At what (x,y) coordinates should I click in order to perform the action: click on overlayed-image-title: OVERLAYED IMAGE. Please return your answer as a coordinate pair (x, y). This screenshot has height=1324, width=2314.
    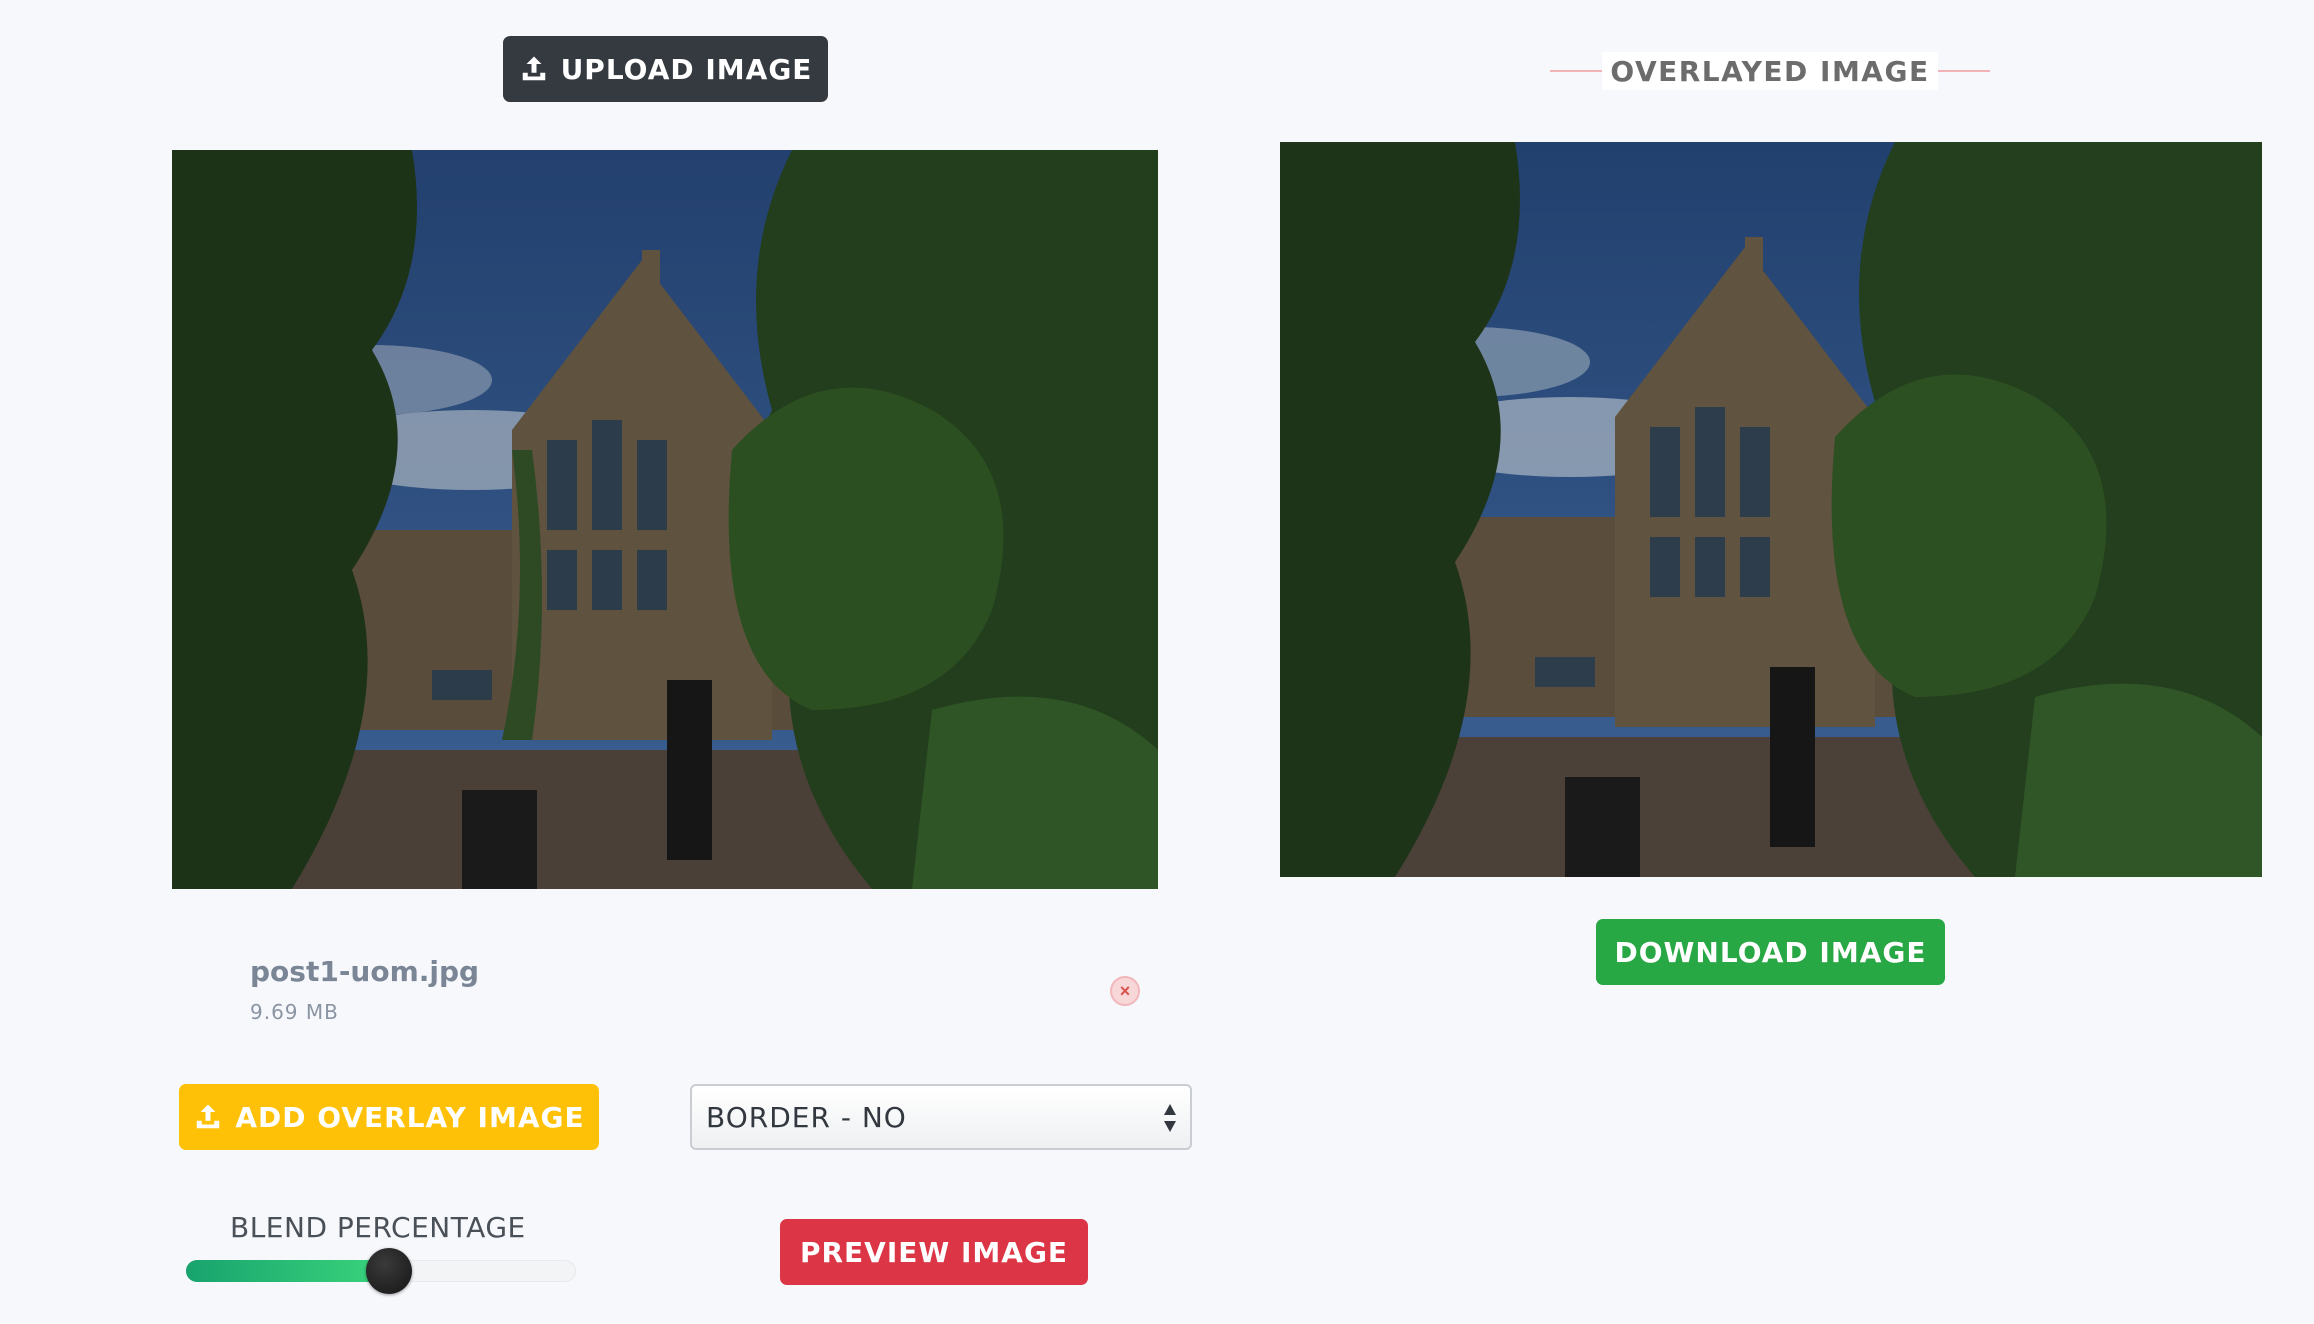
    Looking at the image, I should click on (1770, 71).